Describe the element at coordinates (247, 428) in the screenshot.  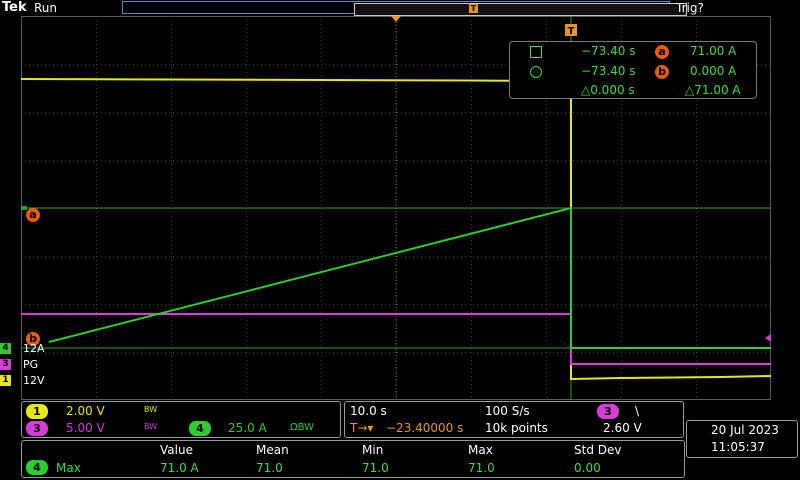
I see `ch4-scale: 25.0 A` at that location.